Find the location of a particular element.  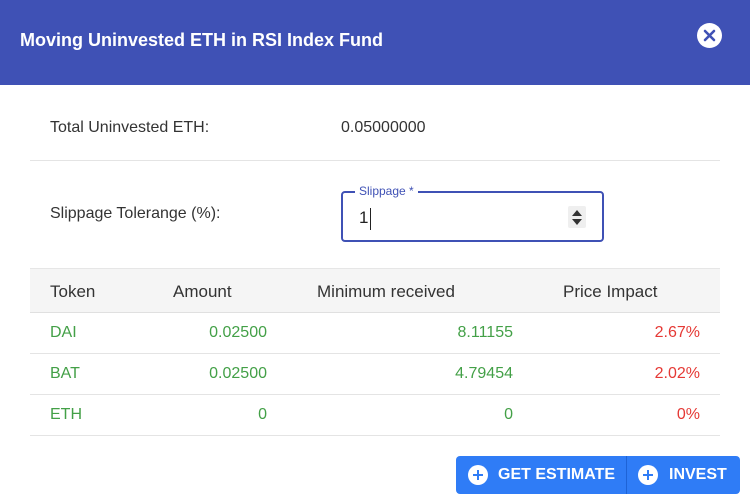

table-row: BAT 0.02500 4.79454 2.02% is located at coordinates (375, 374).